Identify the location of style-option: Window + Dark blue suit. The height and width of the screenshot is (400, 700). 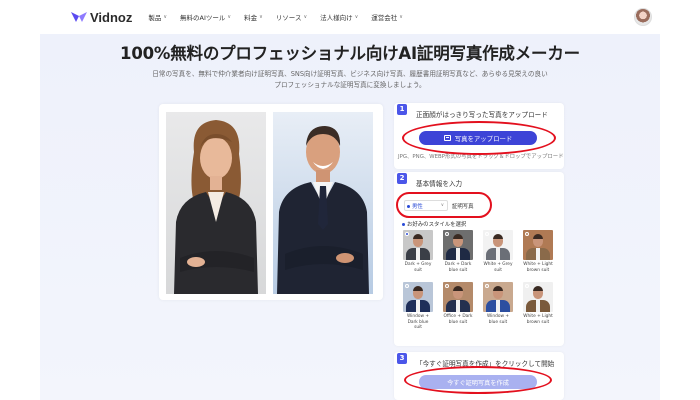
(418, 306).